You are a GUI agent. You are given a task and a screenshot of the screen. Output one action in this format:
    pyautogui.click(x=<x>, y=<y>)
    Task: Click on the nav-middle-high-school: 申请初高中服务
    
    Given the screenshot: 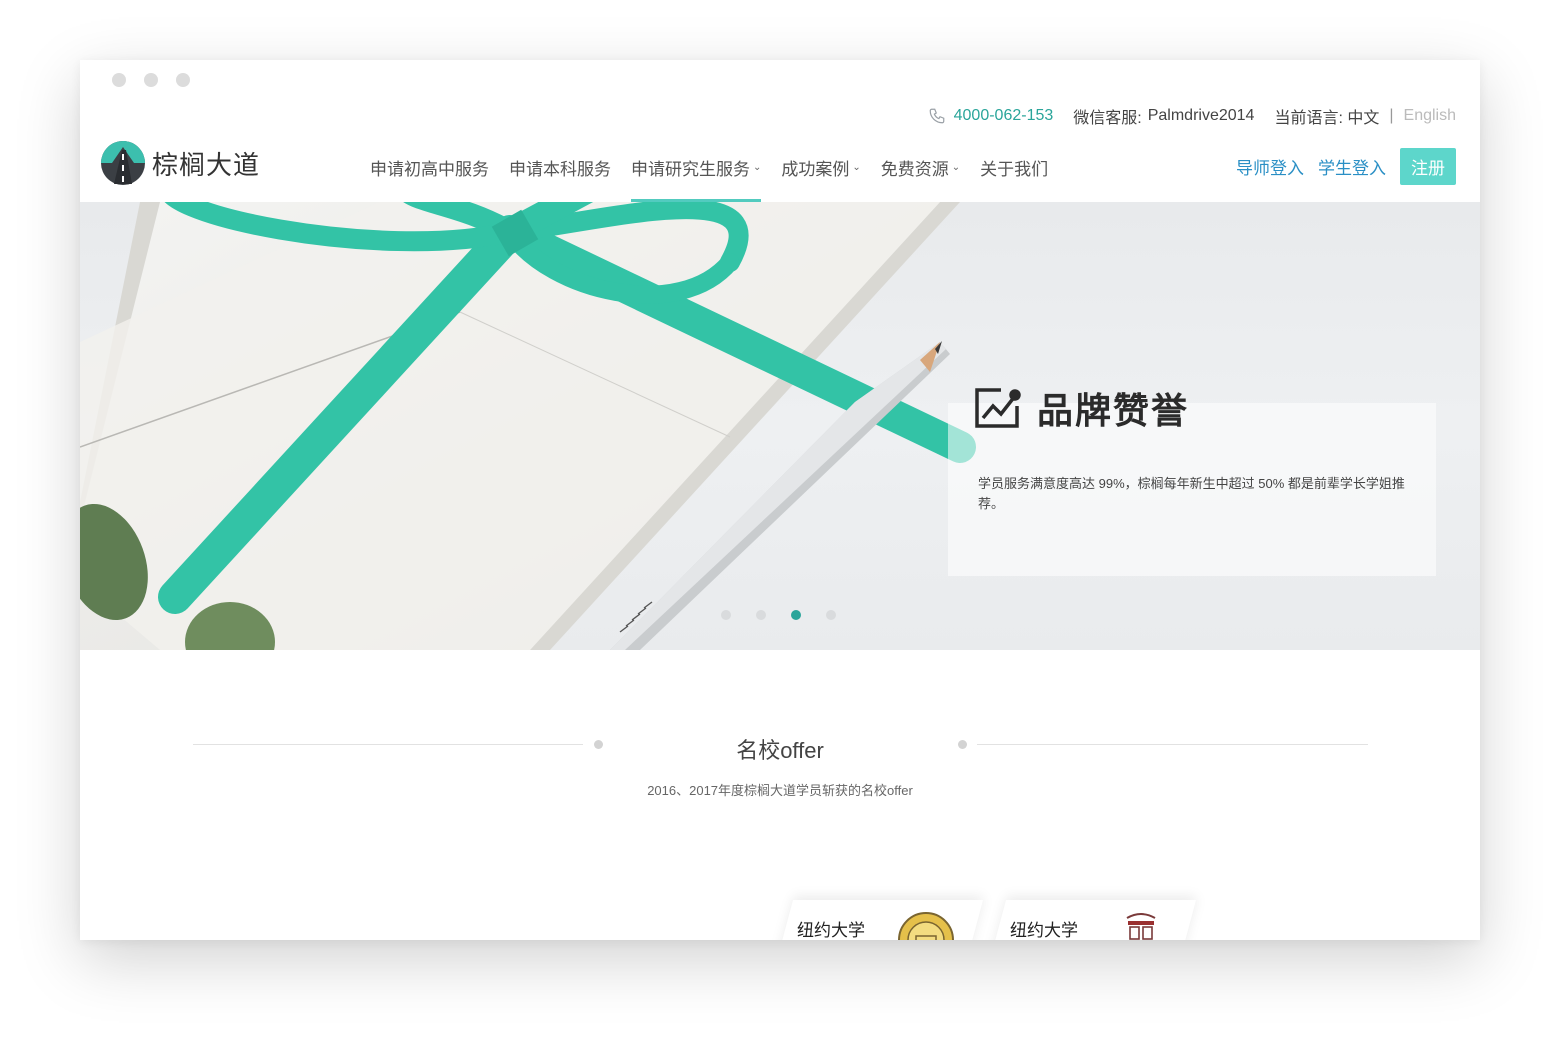 What is the action you would take?
    pyautogui.click(x=429, y=167)
    